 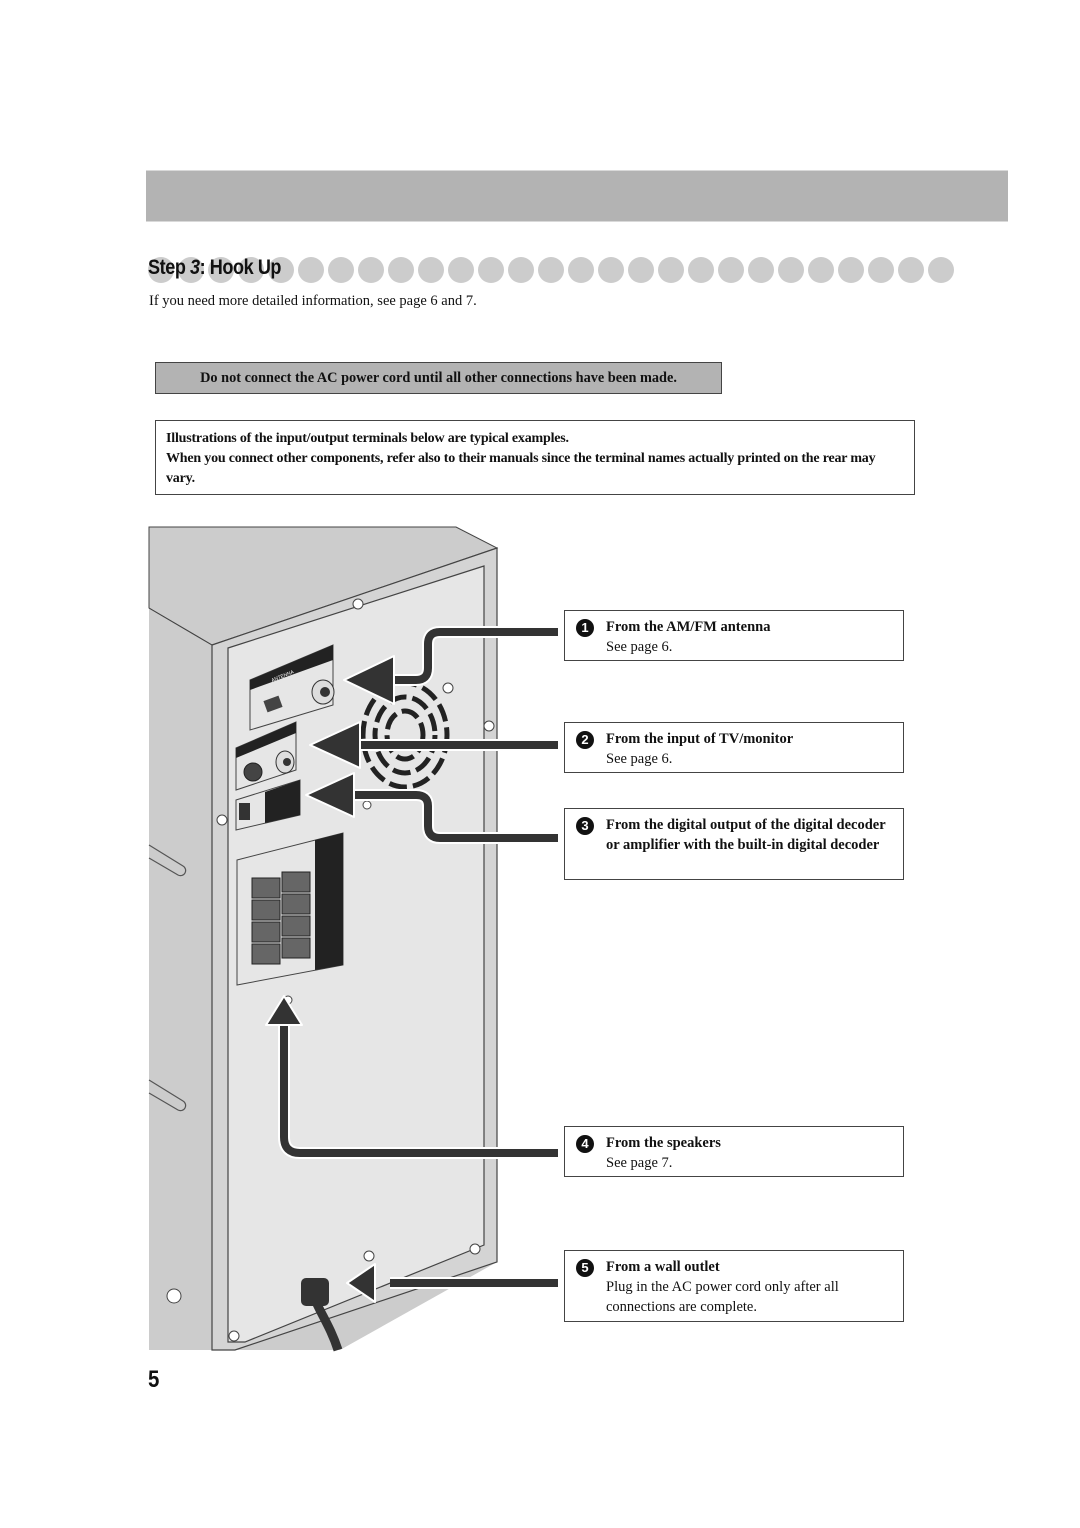 What do you see at coordinates (585, 1268) in the screenshot?
I see `number-badge: 5` at bounding box center [585, 1268].